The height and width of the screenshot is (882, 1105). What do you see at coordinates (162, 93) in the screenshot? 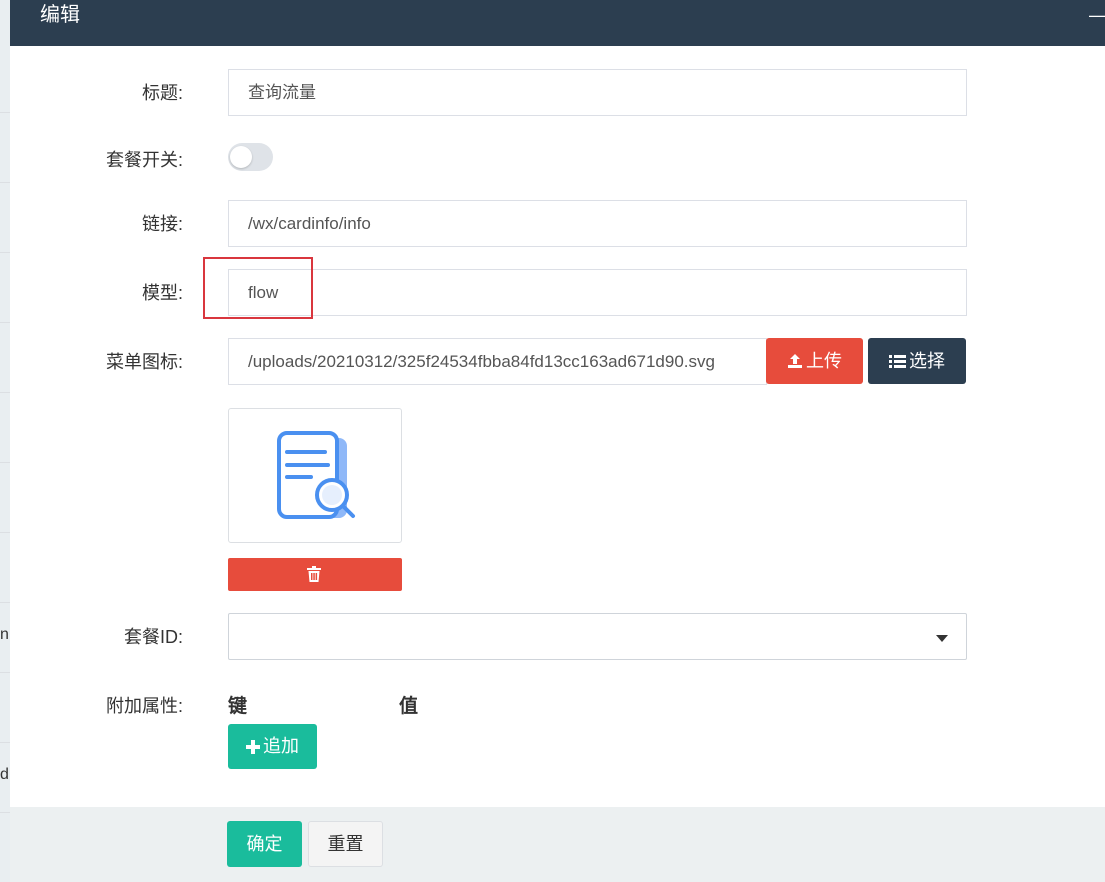
I see `title-label: 标题:` at bounding box center [162, 93].